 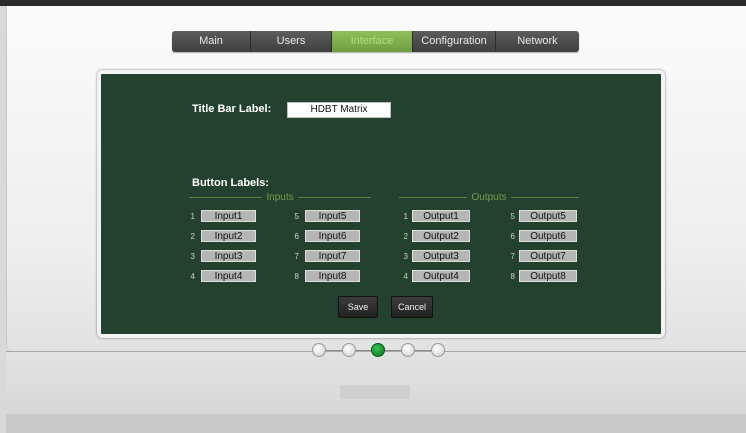 I want to click on input-label-field-6: Input6, so click(x=332, y=236).